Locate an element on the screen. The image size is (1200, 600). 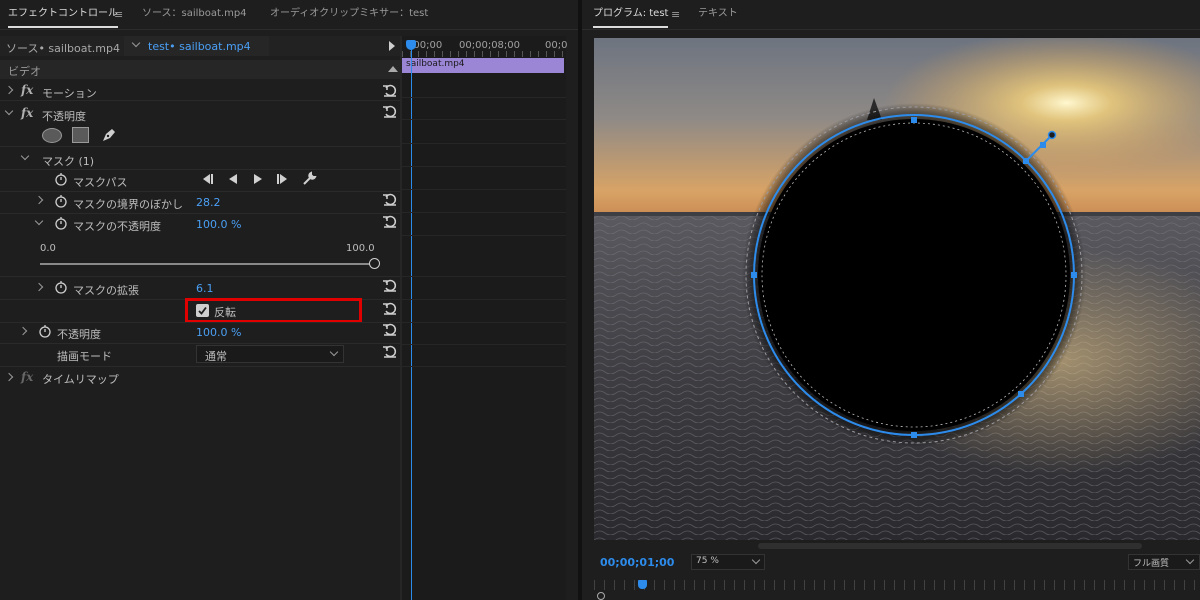
track-backward-one-frame-icon is located at coordinates (207, 179).